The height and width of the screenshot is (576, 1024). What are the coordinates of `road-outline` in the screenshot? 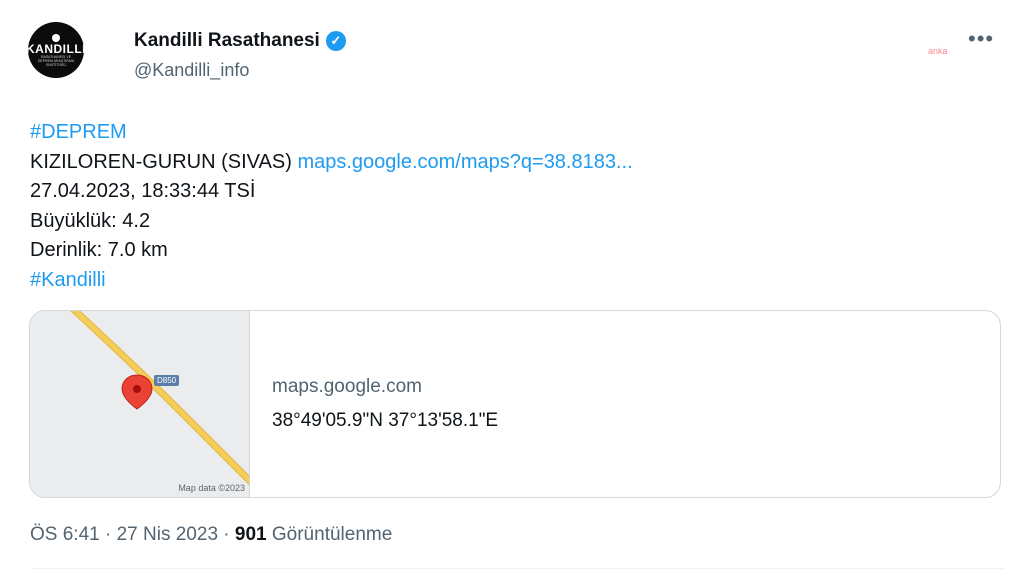 It's located at (159, 398).